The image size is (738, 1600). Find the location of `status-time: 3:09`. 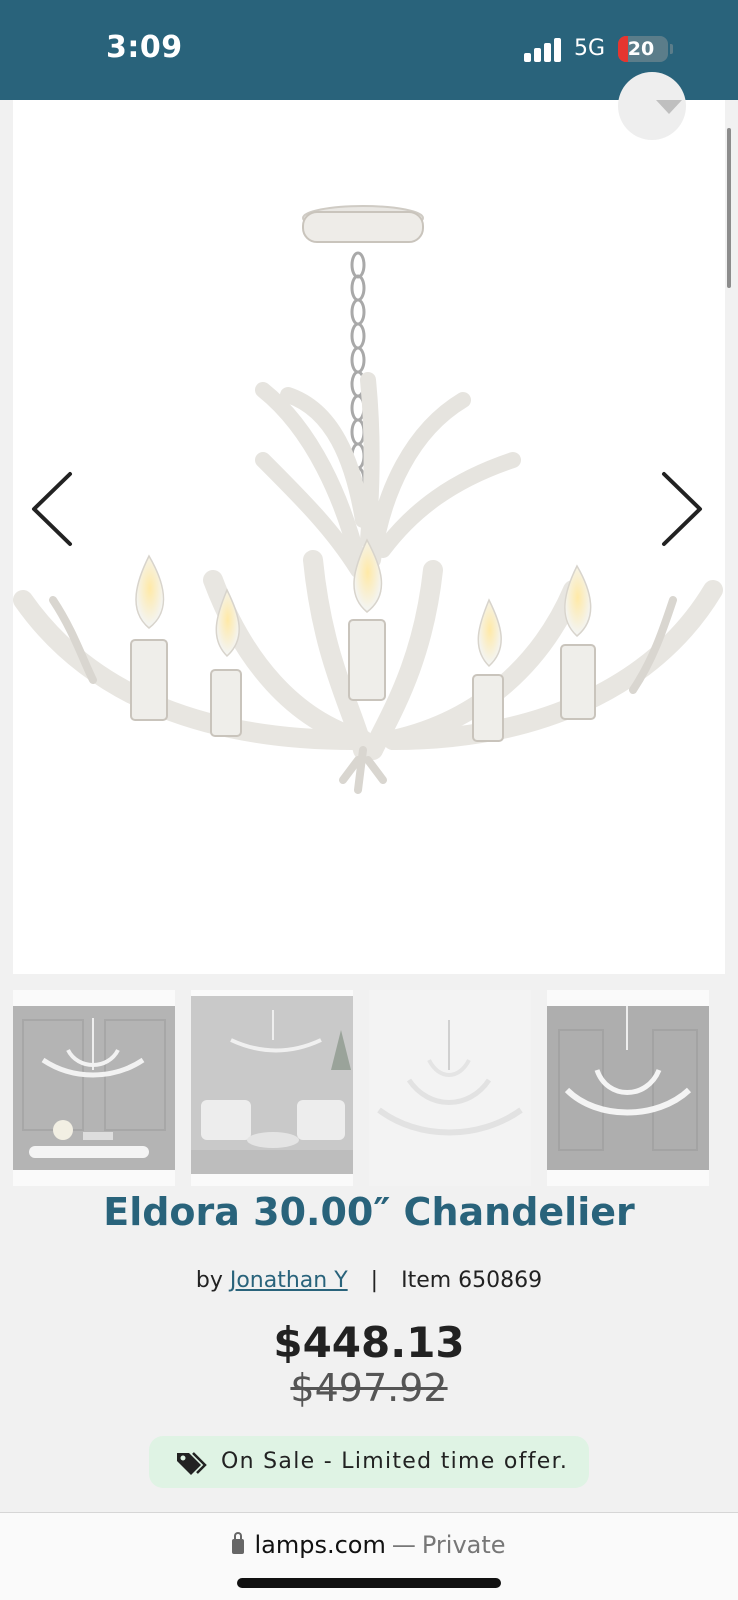

status-time: 3:09 is located at coordinates (144, 47).